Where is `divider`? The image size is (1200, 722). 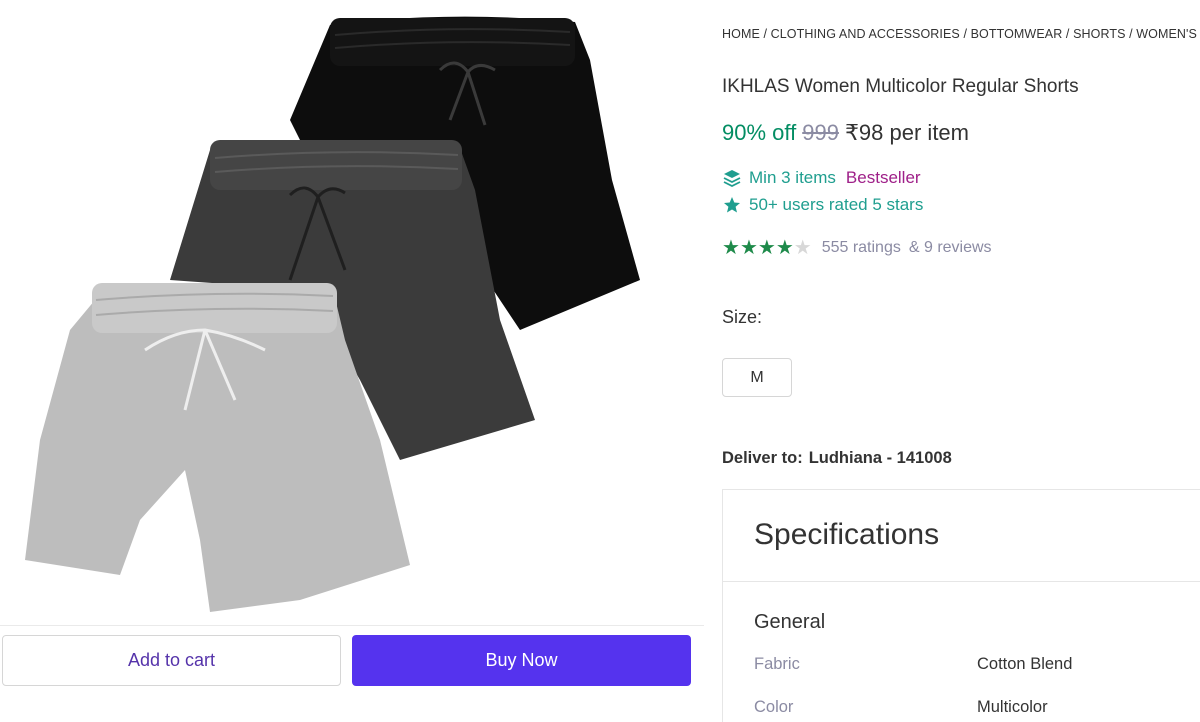
divider is located at coordinates (961, 581).